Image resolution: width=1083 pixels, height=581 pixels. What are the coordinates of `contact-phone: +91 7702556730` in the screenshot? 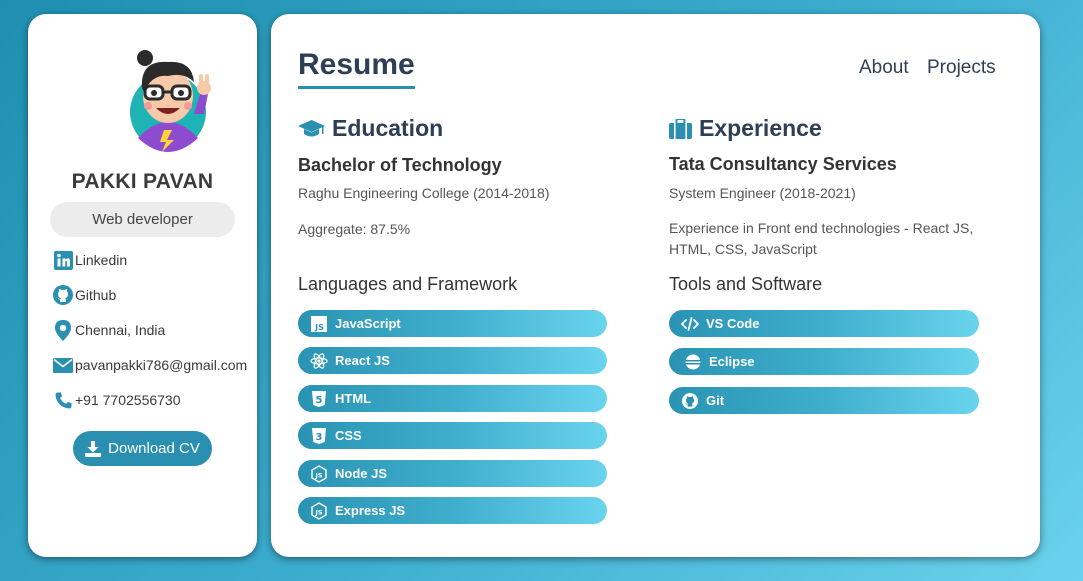 It's located at (116, 400).